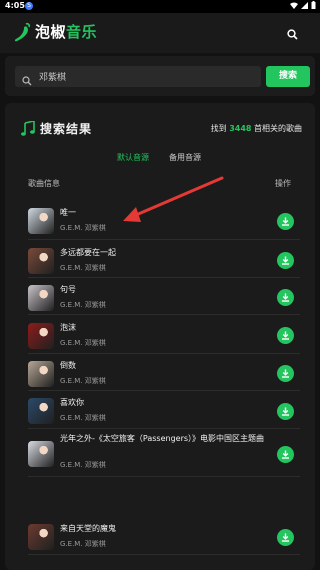  What do you see at coordinates (29, 6) in the screenshot?
I see `notification-icon: S` at bounding box center [29, 6].